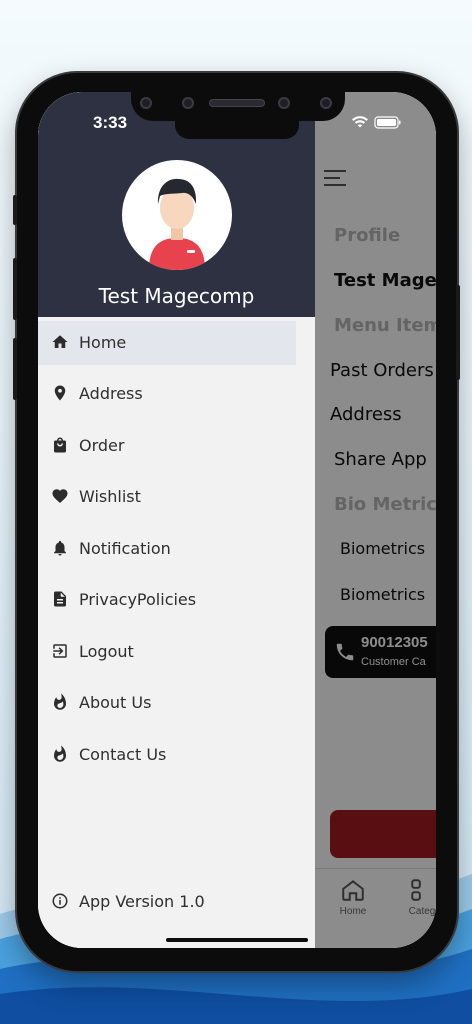 Image resolution: width=472 pixels, height=1024 pixels. I want to click on logout-icon, so click(60, 651).